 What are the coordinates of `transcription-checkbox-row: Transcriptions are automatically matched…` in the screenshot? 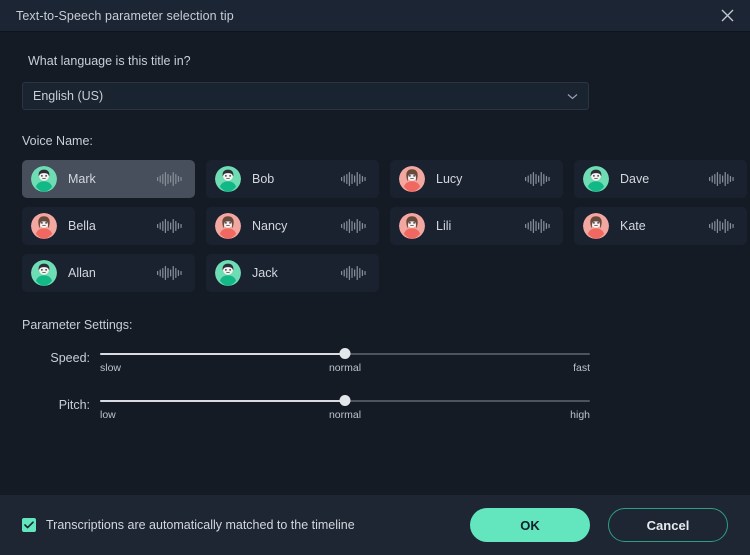 It's located at (246, 525).